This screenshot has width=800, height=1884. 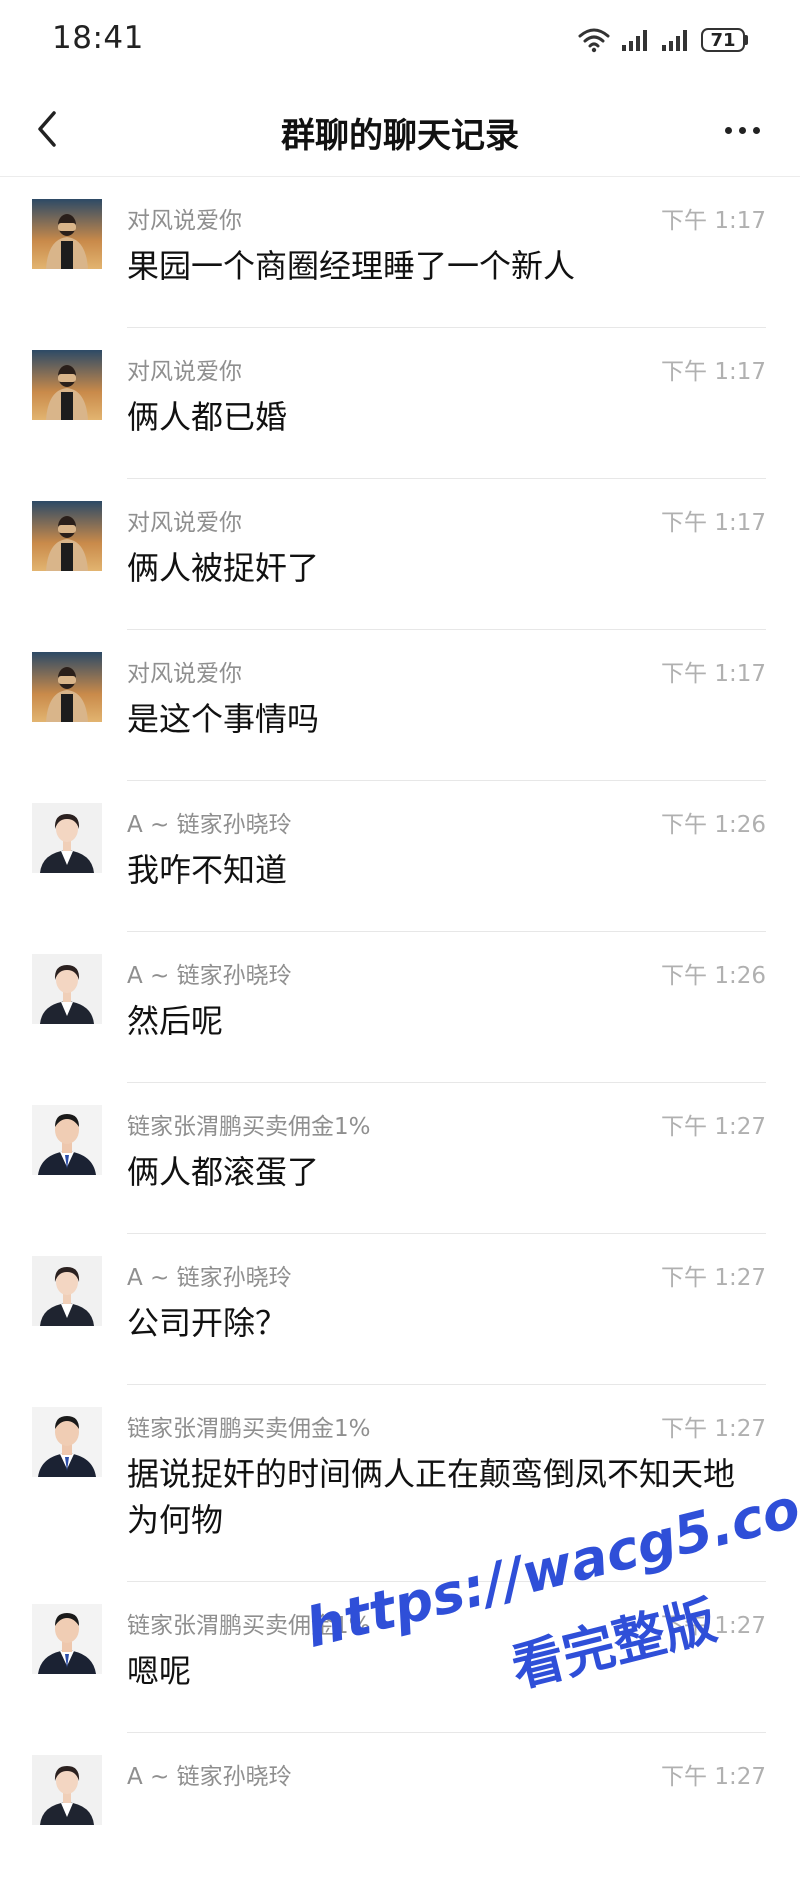 What do you see at coordinates (98, 38) in the screenshot?
I see `status-time: 18:41` at bounding box center [98, 38].